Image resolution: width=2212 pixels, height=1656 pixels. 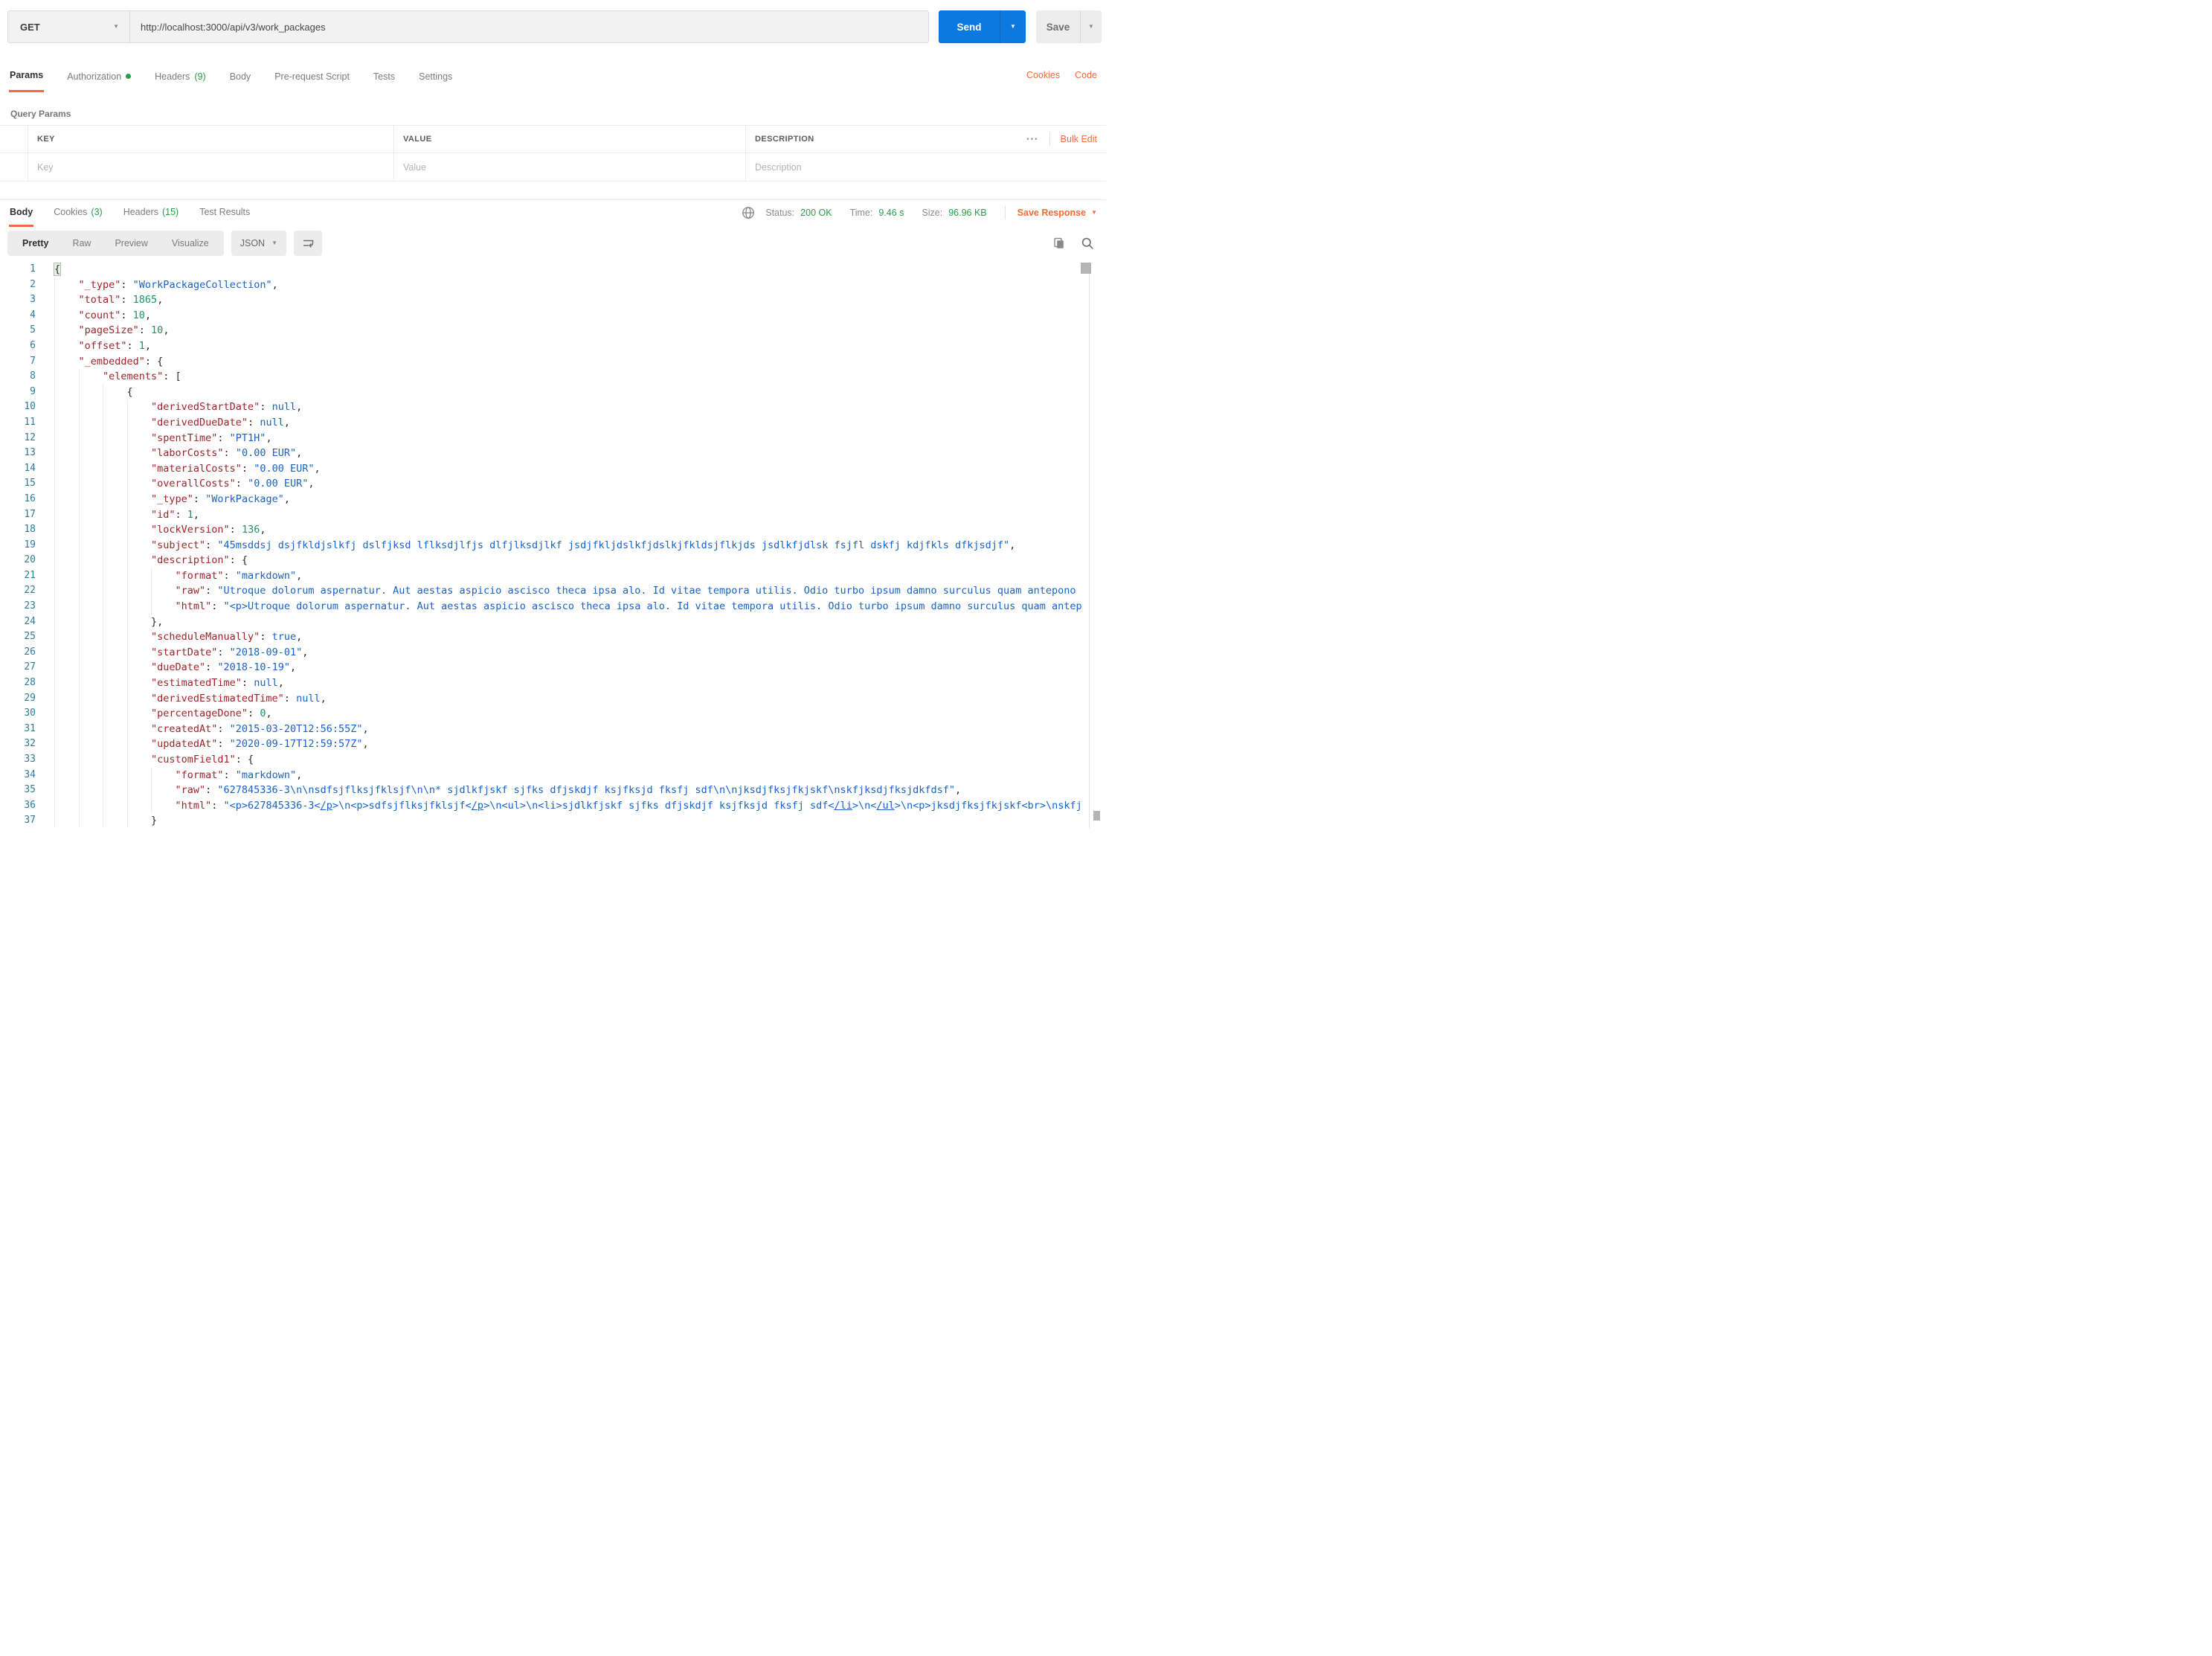 What do you see at coordinates (553, 560) in the screenshot?
I see `code-line: 20 "description": {` at bounding box center [553, 560].